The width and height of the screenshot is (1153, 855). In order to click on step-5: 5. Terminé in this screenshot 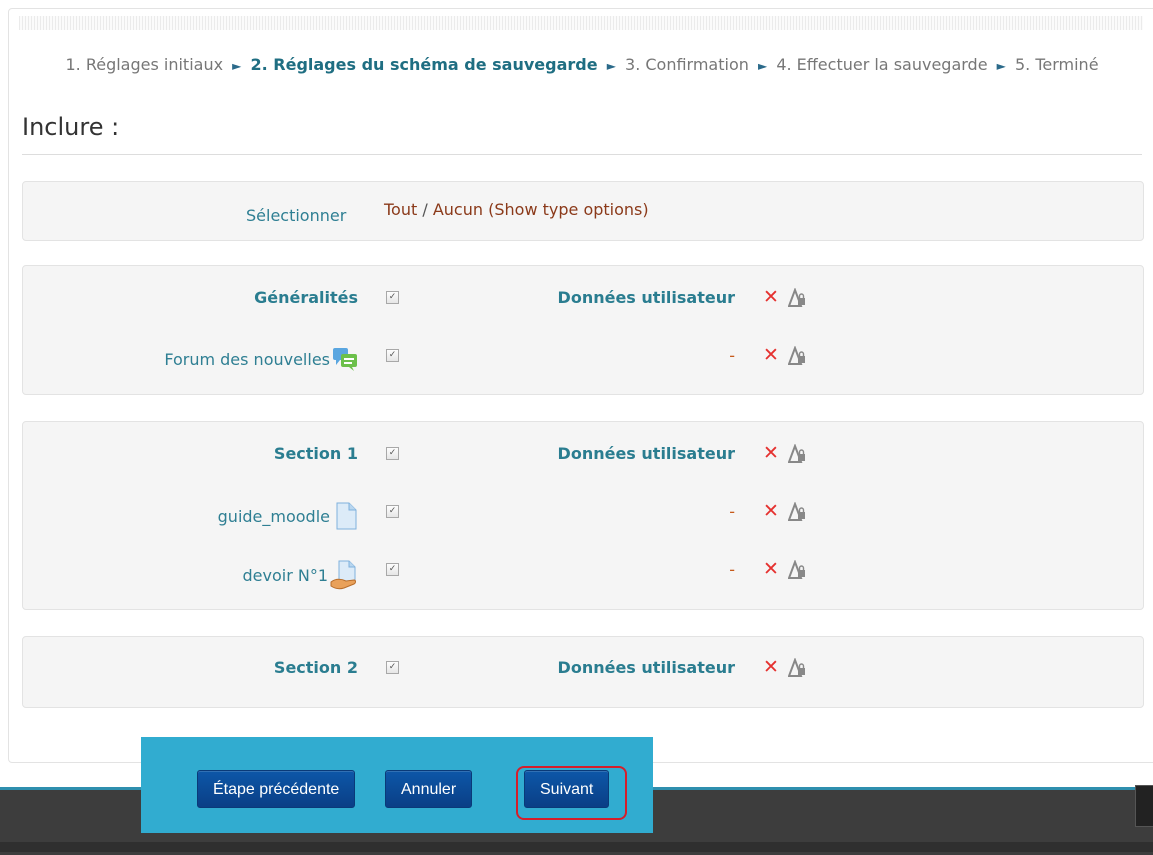, I will do `click(1056, 64)`.